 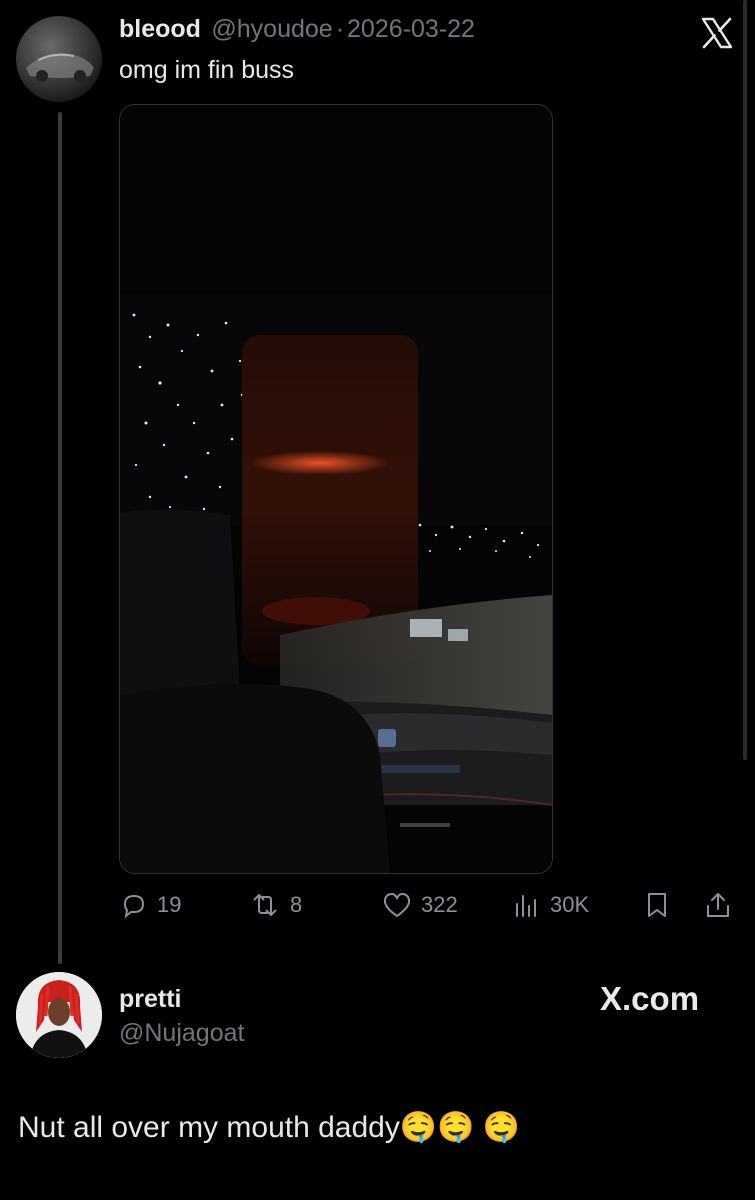 What do you see at coordinates (207, 70) in the screenshot?
I see `tweet-text: omg im fin buss` at bounding box center [207, 70].